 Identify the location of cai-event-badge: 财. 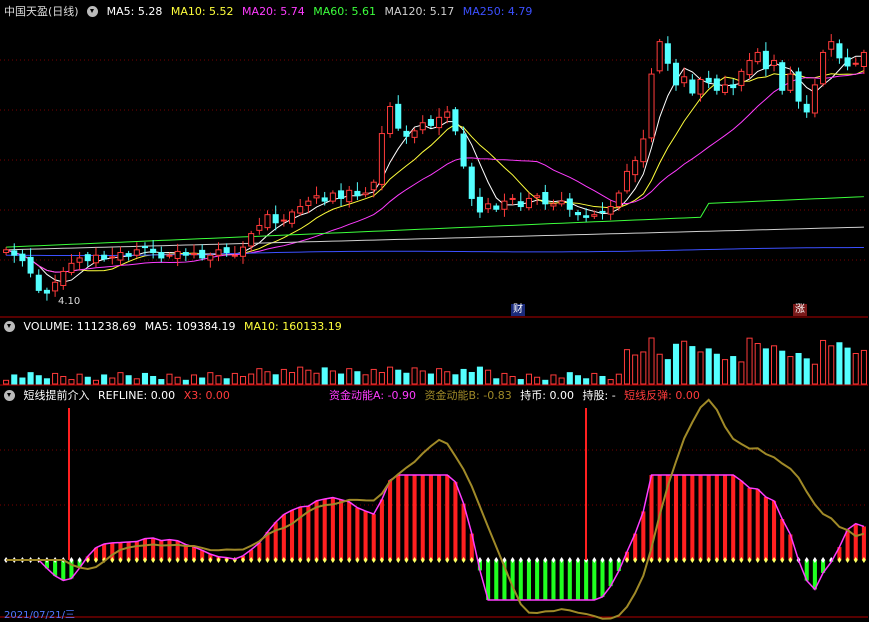
(518, 310).